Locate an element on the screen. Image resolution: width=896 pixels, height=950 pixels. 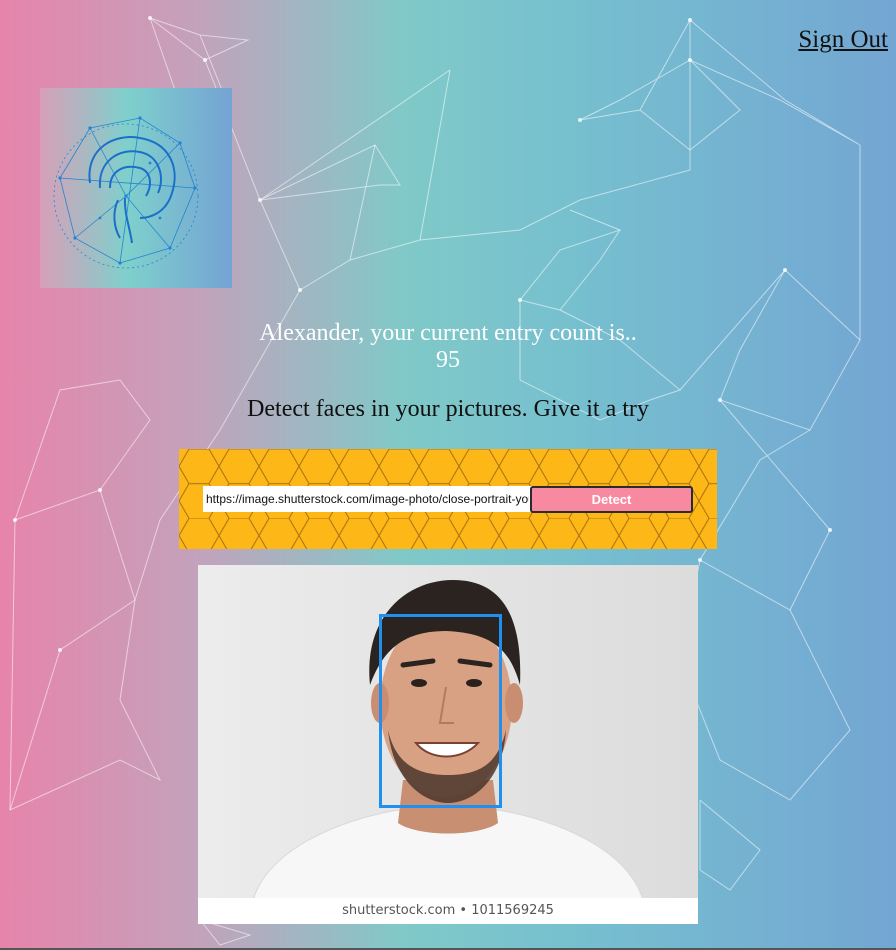
face-bounding-box is located at coordinates (440, 711).